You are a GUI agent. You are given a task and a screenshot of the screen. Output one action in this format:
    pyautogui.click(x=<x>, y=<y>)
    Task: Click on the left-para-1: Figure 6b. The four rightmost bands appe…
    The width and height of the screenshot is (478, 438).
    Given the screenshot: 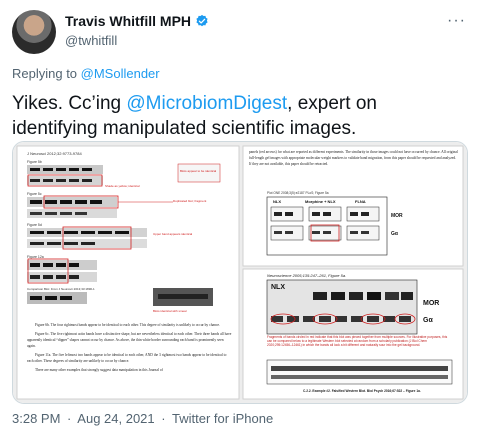 What is the action you would take?
    pyautogui.click(x=127, y=325)
    